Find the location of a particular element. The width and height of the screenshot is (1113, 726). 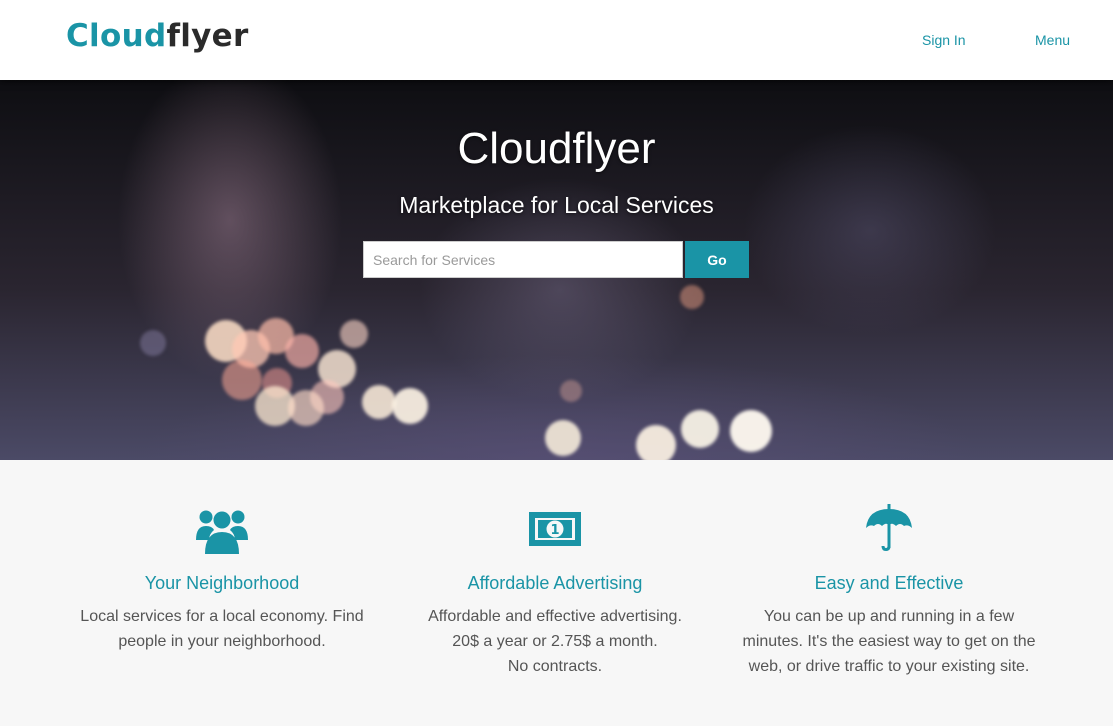

feature-line: Local services for a local economy. Find is located at coordinates (222, 616).